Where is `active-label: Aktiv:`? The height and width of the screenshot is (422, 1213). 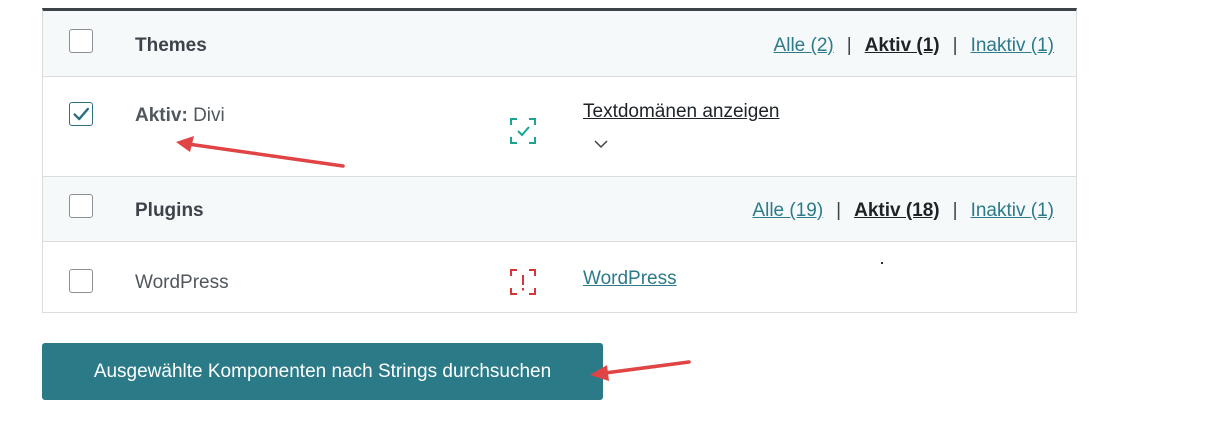 active-label: Aktiv: is located at coordinates (161, 115).